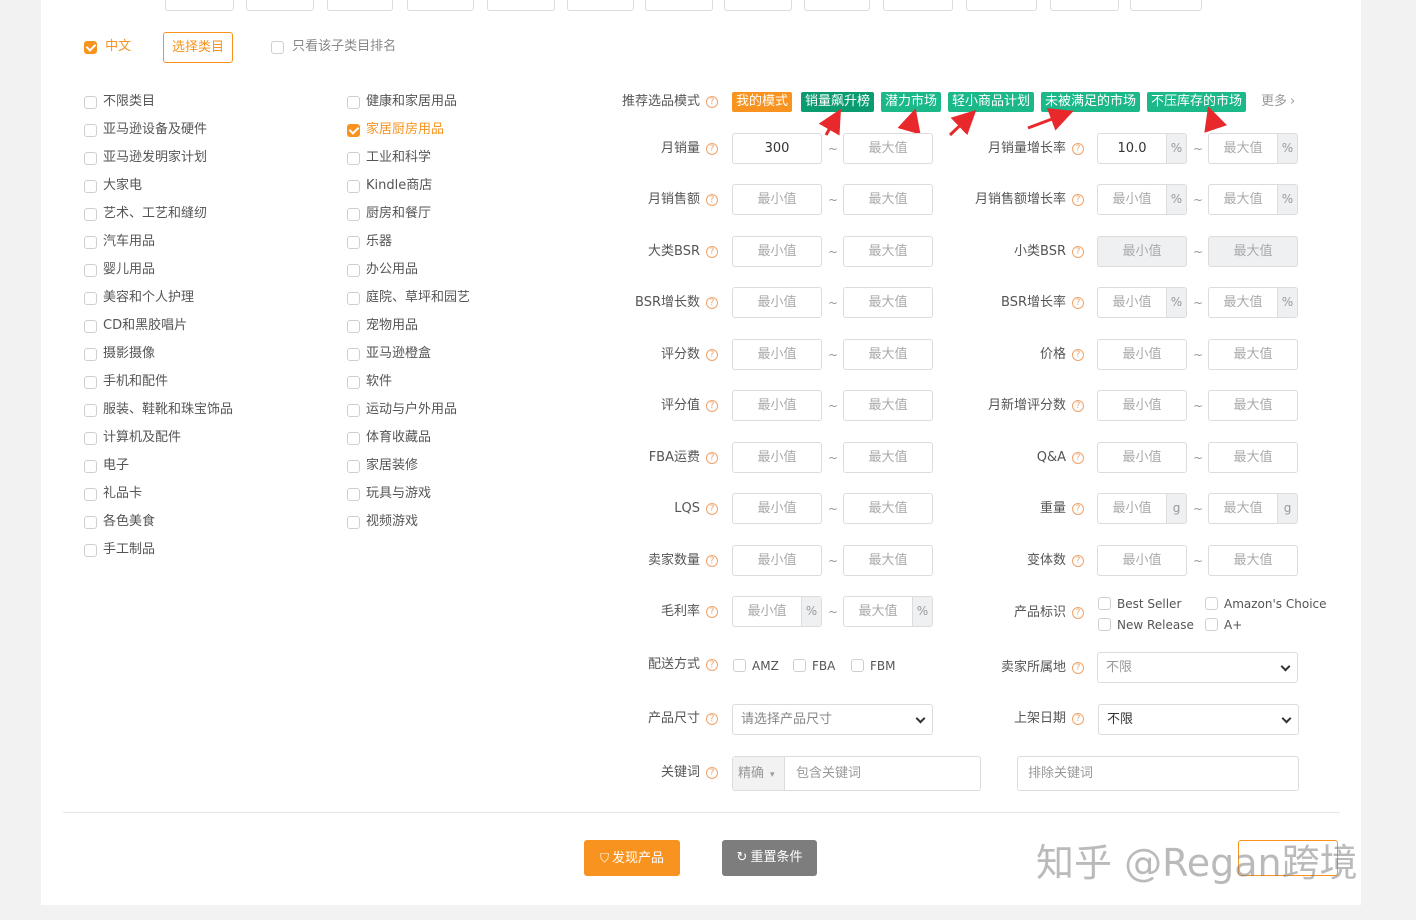  Describe the element at coordinates (1197, 667) in the screenshot. I see `seller-location-select: 不限` at that location.